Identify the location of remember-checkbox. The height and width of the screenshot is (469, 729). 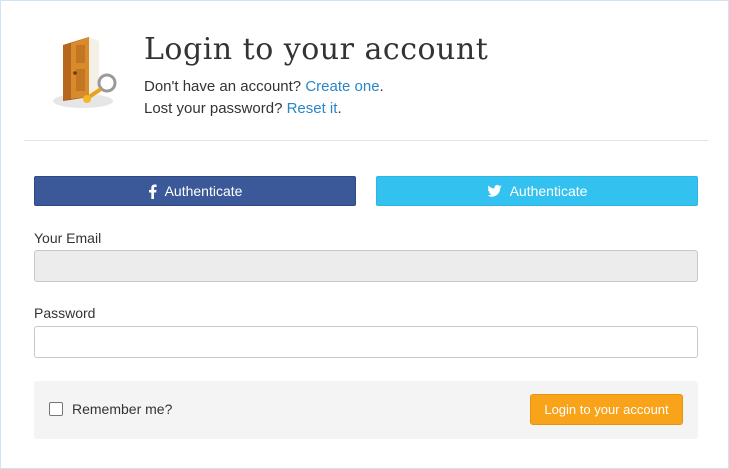
(56, 409).